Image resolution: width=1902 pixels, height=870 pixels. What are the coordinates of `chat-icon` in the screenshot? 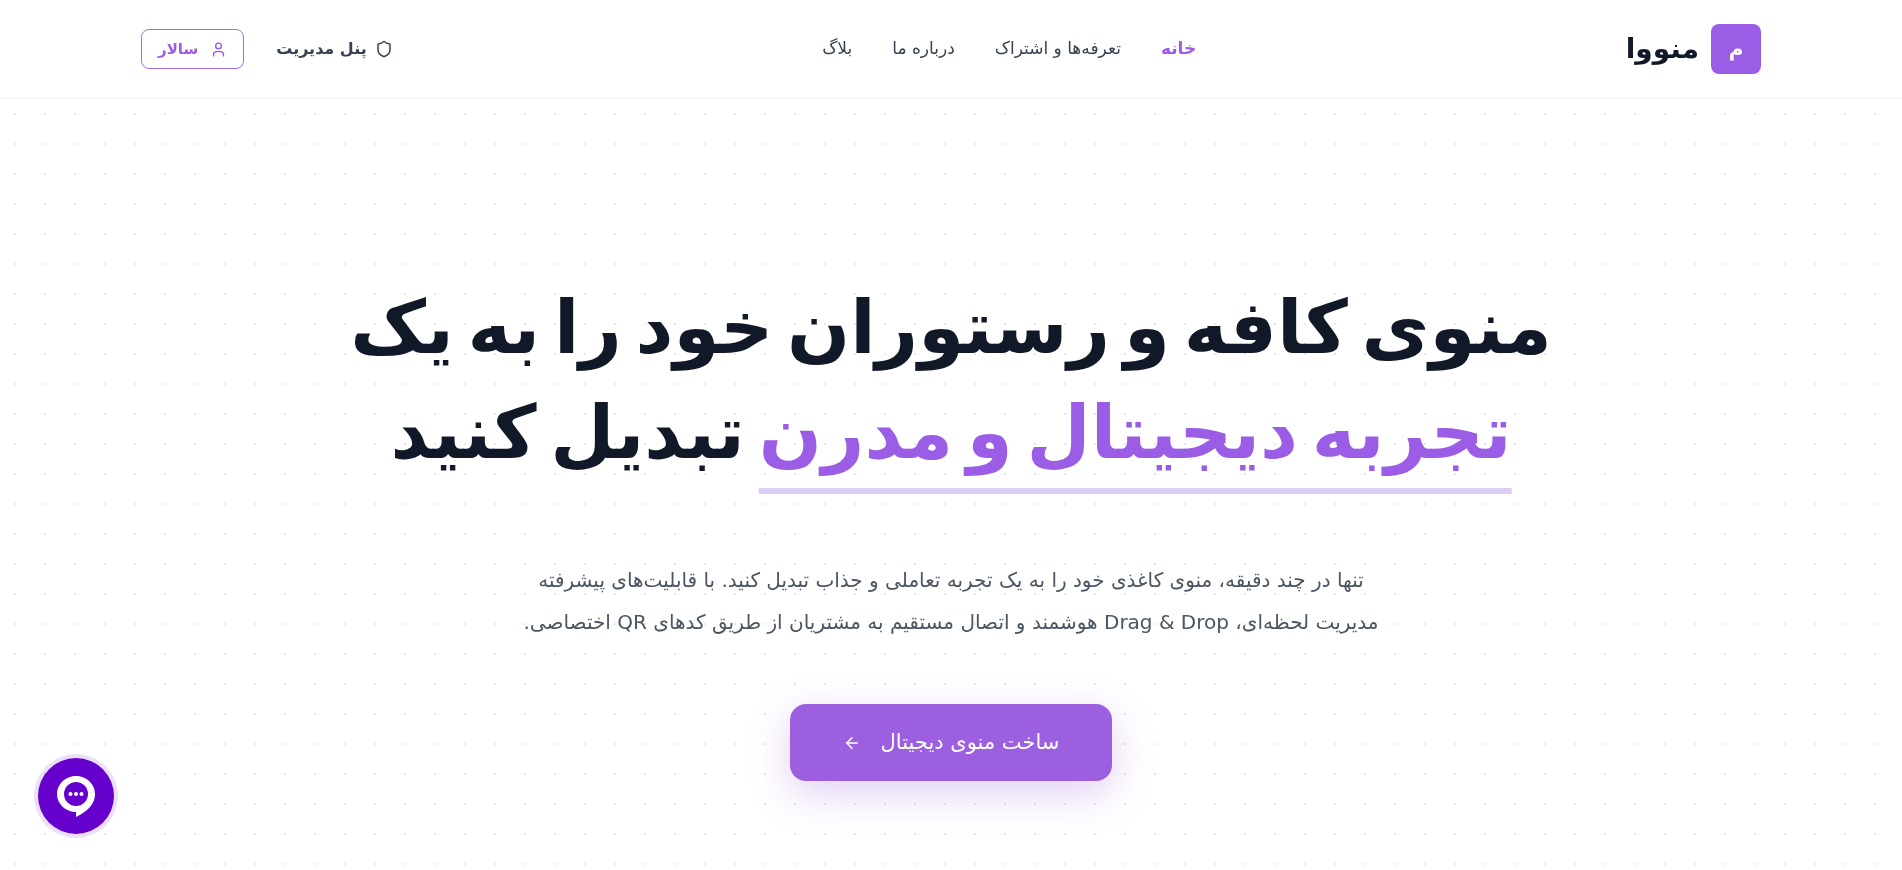 It's located at (76, 796).